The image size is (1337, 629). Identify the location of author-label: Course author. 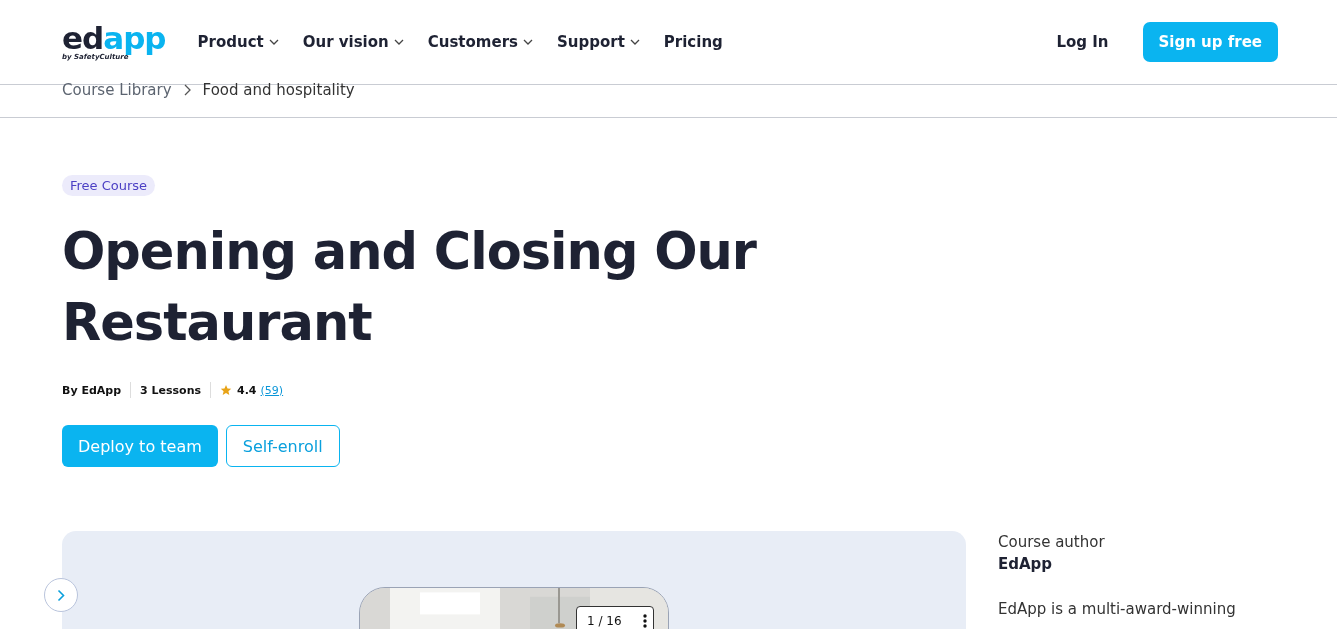
(1051, 542).